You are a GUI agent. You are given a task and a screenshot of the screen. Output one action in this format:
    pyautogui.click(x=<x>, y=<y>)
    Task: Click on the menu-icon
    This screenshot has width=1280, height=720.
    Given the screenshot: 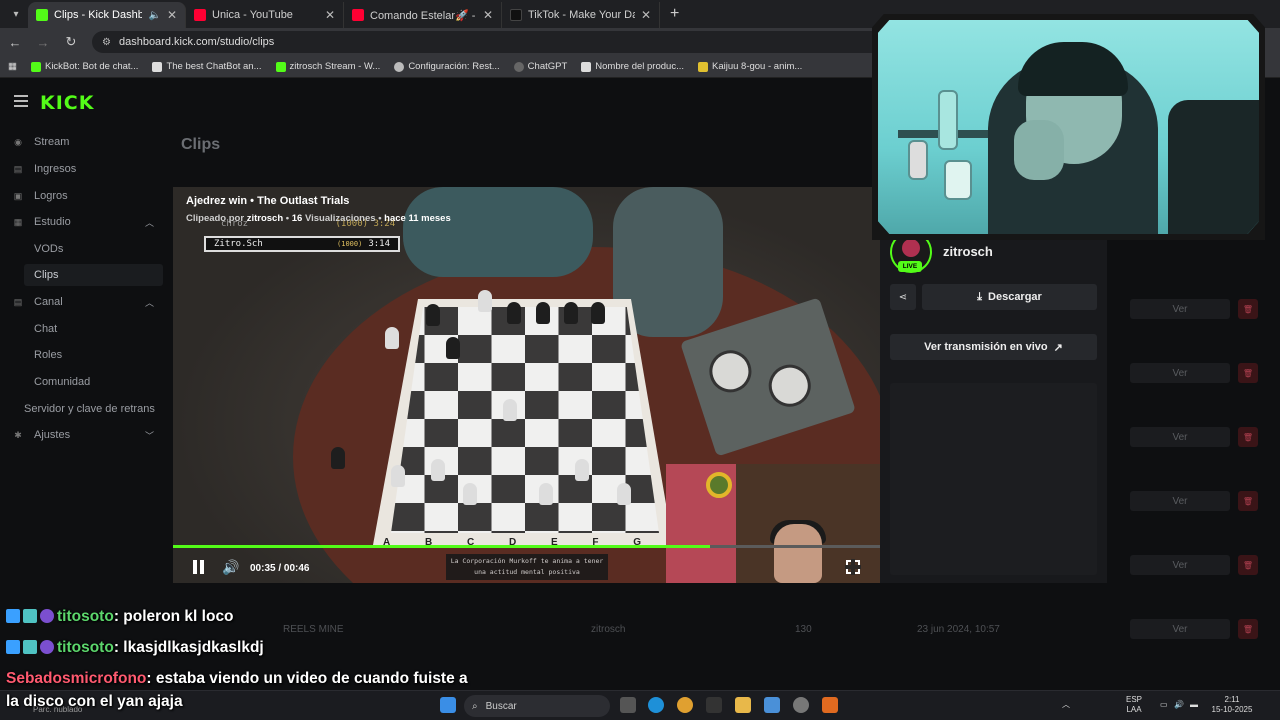 What is the action you would take?
    pyautogui.click(x=21, y=101)
    